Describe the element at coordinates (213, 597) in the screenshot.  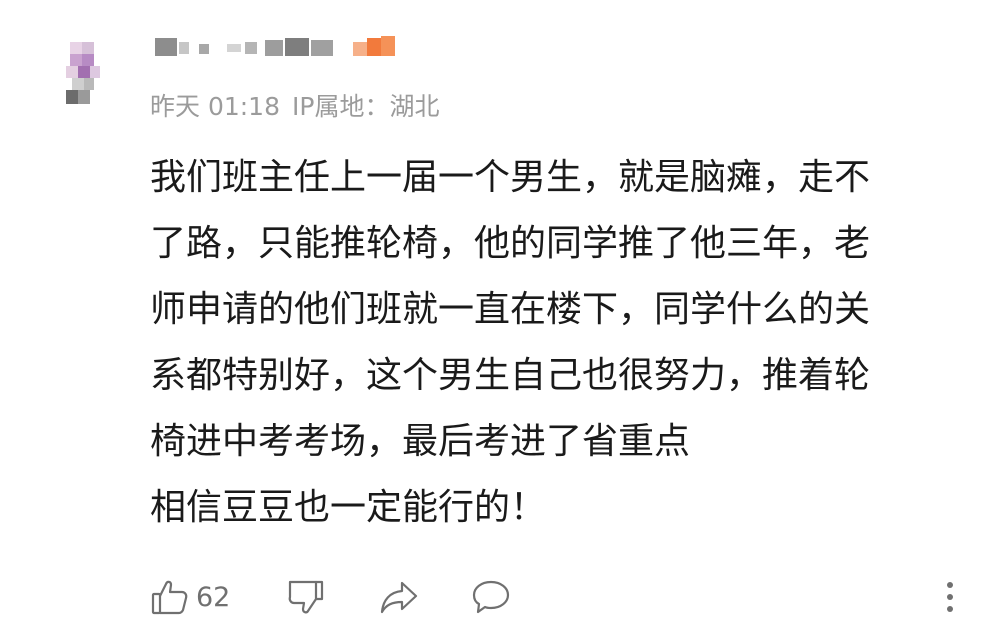
I see `like-count: 62` at that location.